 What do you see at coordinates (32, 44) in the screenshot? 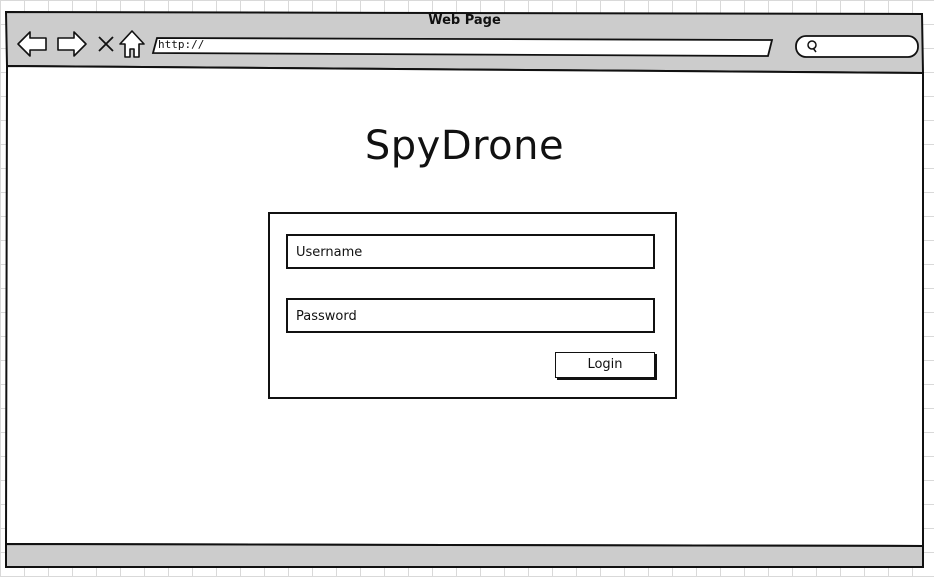
I see `back-icon` at bounding box center [32, 44].